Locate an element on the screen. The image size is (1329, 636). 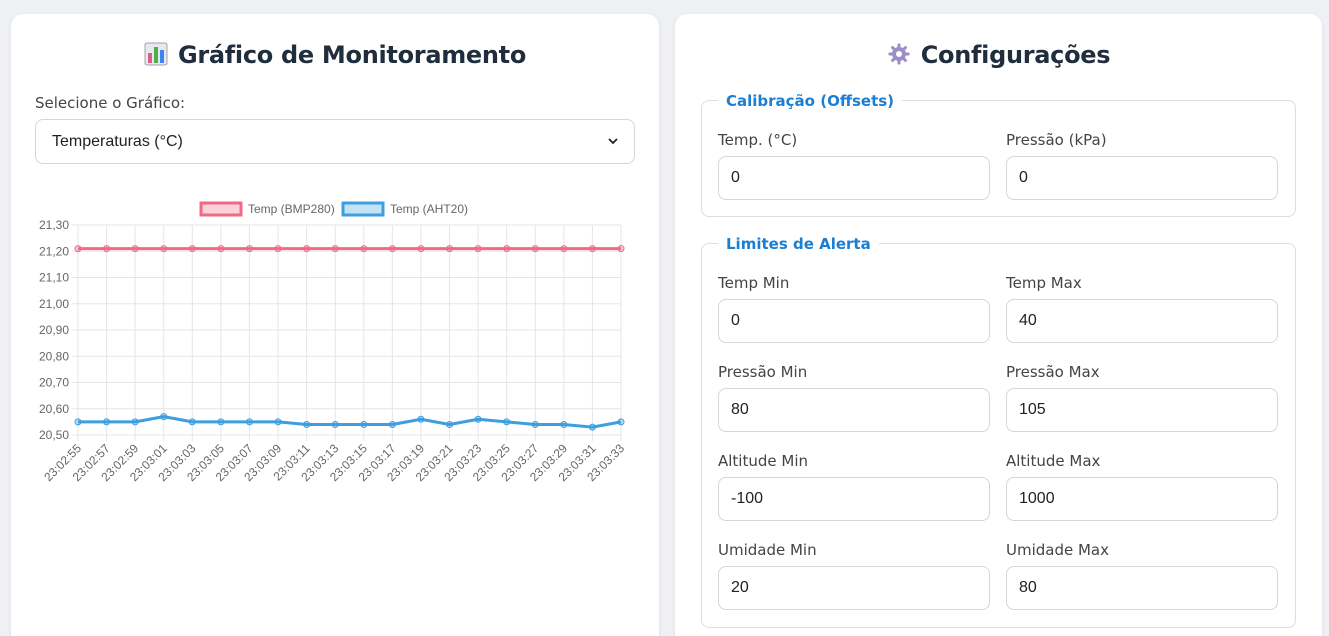
chart-select: Temperaturas (°C) is located at coordinates (335, 141).